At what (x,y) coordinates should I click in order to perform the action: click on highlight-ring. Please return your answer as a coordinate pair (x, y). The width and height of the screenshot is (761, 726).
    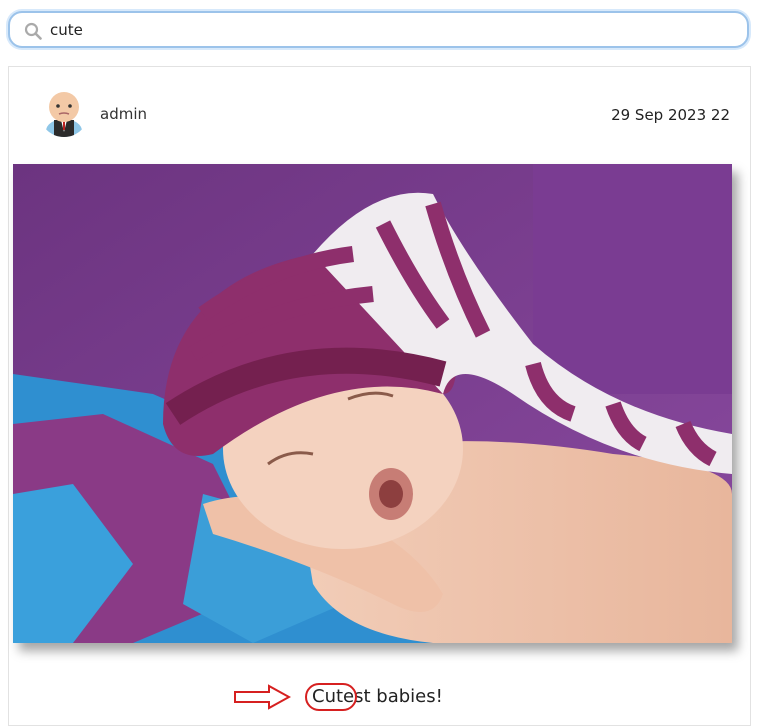
    Looking at the image, I should click on (331, 697).